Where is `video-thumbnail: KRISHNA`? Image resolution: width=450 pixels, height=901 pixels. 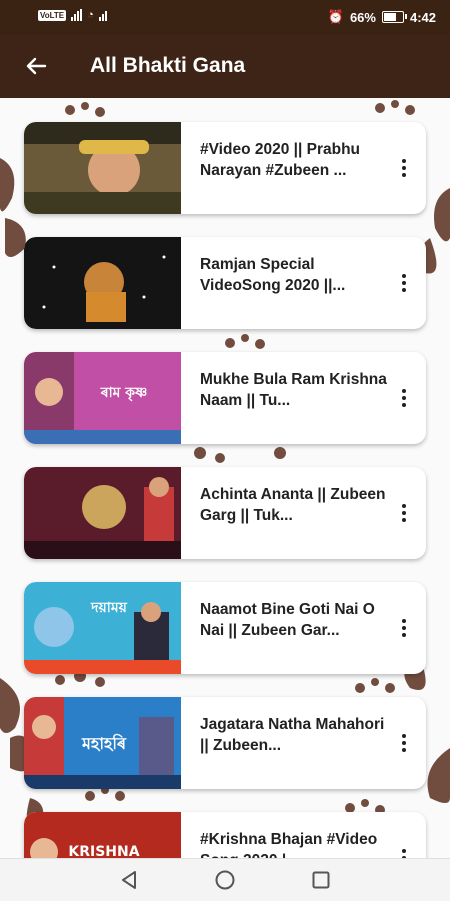
video-thumbnail: KRISHNA is located at coordinates (102, 835).